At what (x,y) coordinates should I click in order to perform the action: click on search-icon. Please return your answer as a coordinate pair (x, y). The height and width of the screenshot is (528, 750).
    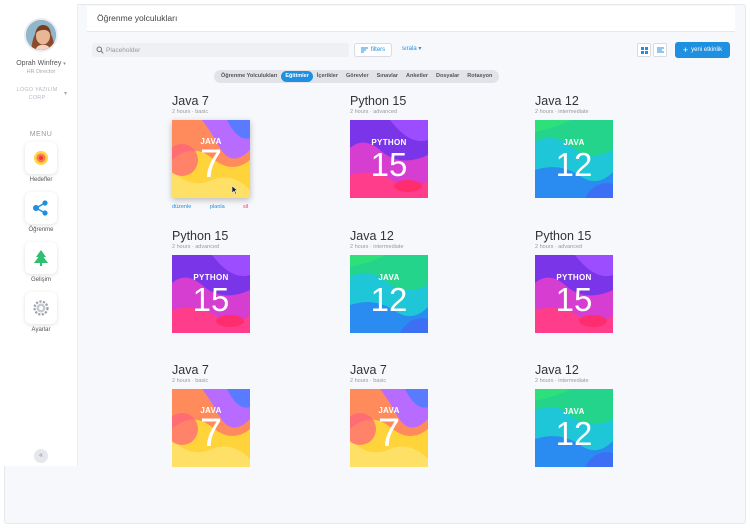
    Looking at the image, I should click on (100, 50).